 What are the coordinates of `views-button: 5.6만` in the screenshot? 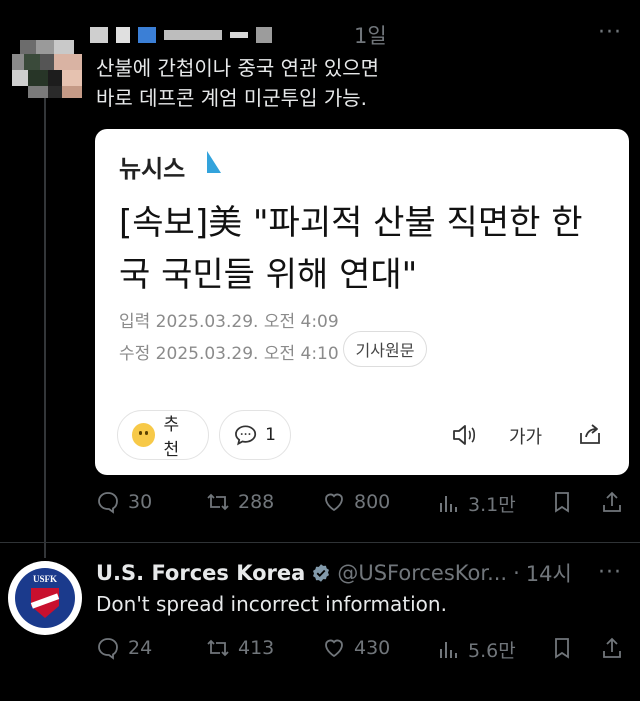 It's located at (476, 649).